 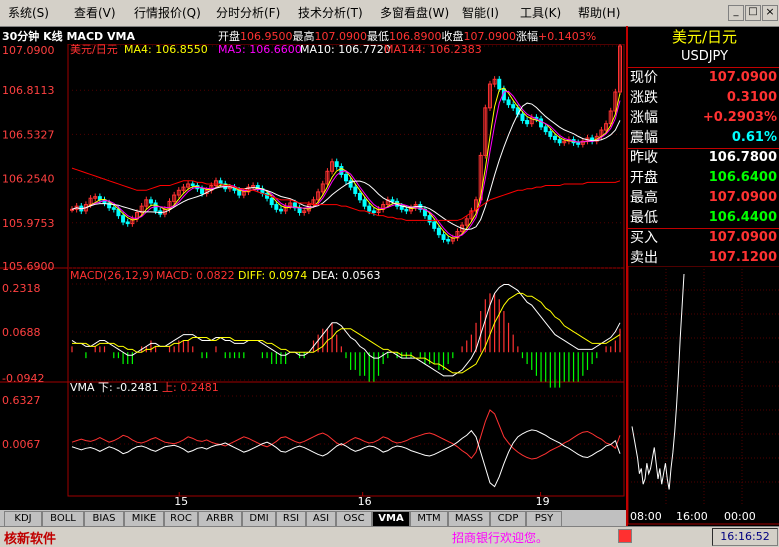 I want to click on quote-label: 昨收, so click(x=644, y=158).